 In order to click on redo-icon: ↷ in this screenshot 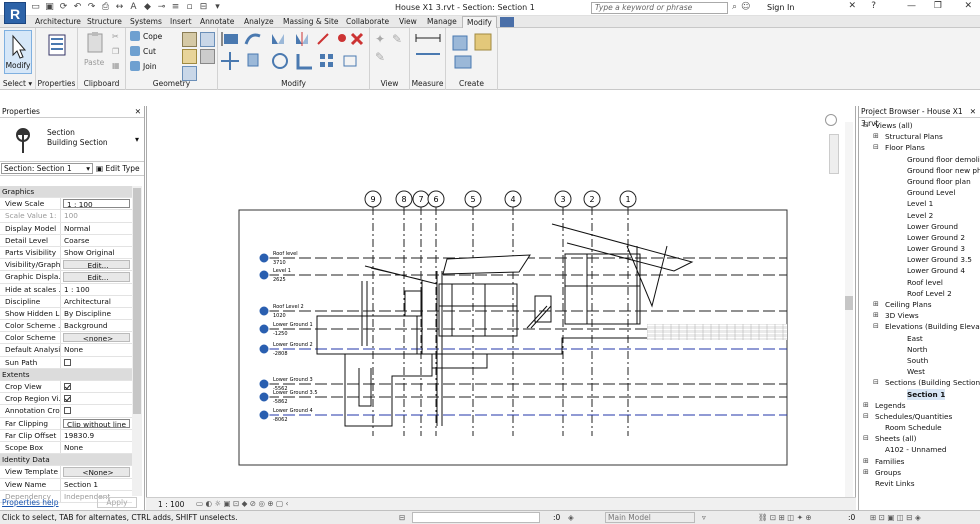, I will do `click(91, 7)`.